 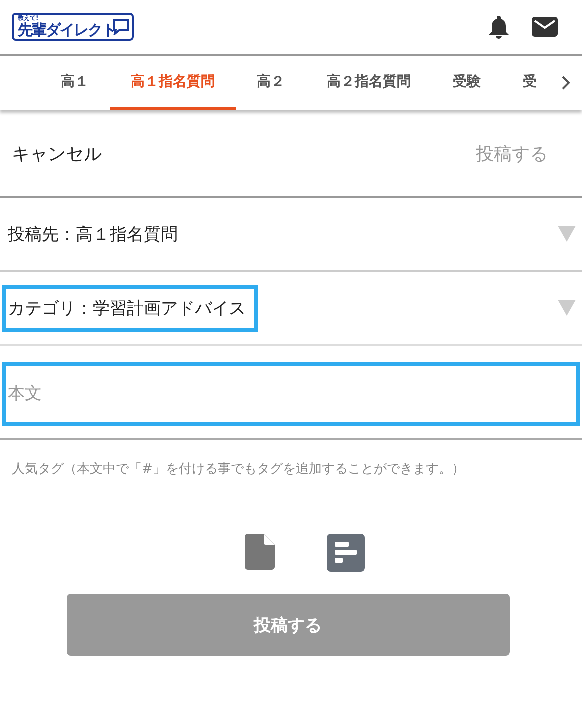 What do you see at coordinates (173, 83) in the screenshot?
I see `tab: 高１指名質問` at bounding box center [173, 83].